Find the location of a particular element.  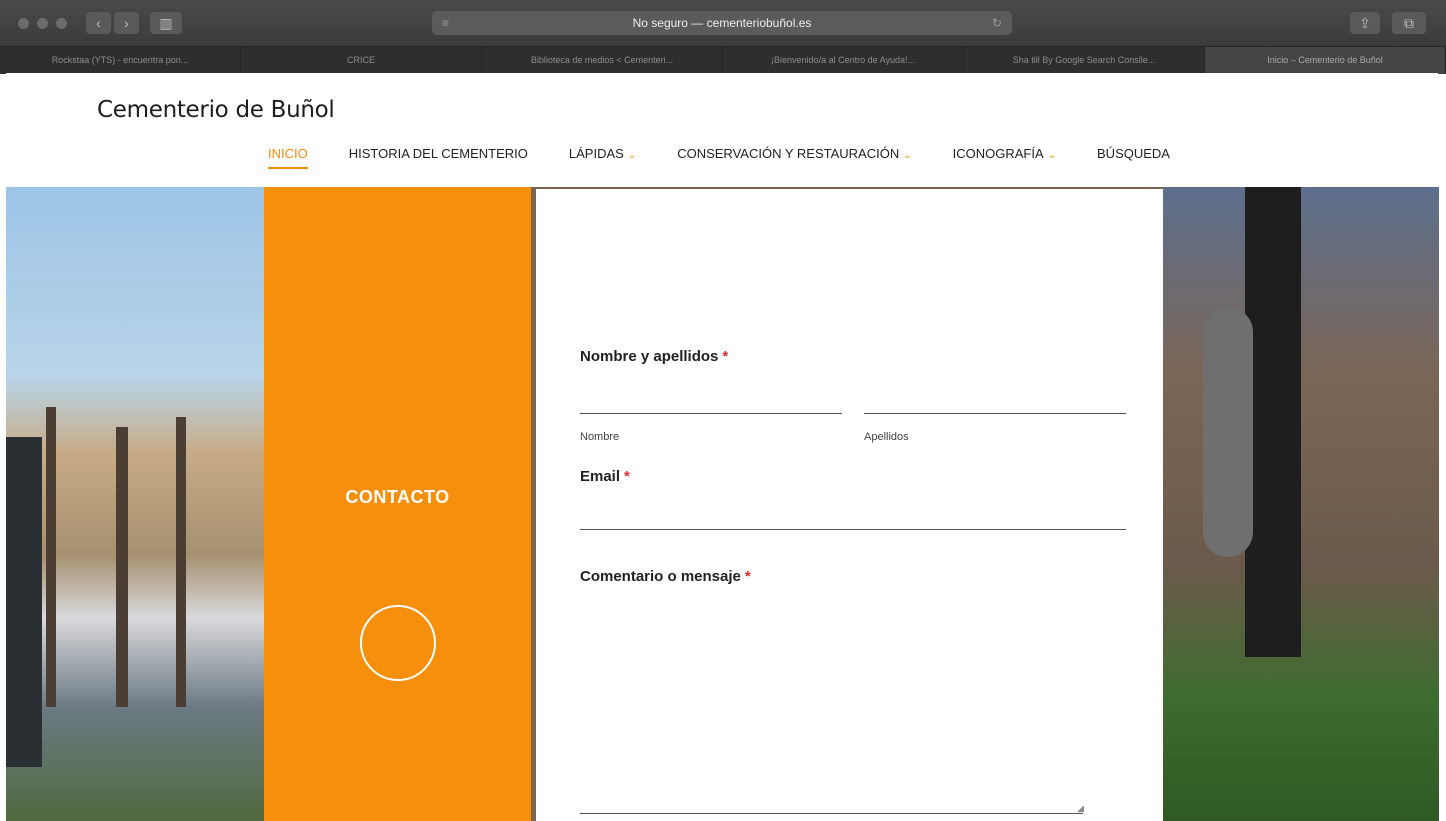

contact-title: CONTACTO is located at coordinates (397, 497).